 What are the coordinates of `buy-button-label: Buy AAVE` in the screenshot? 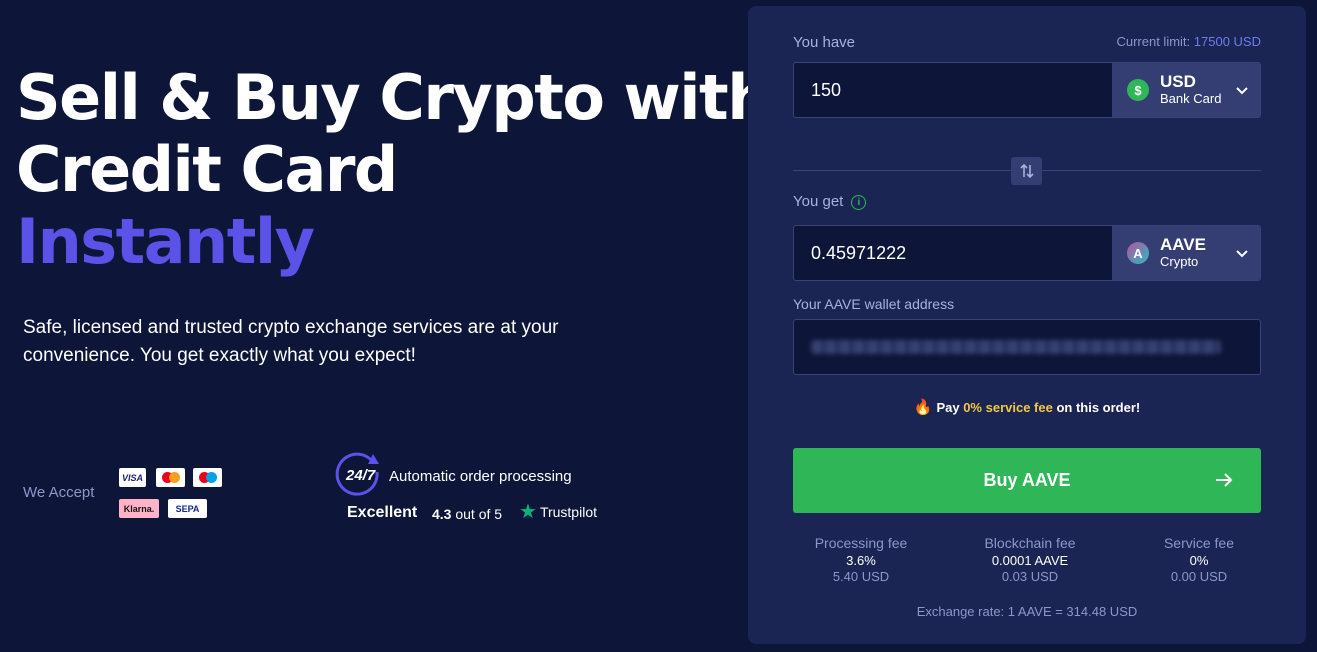 It's located at (1027, 480).